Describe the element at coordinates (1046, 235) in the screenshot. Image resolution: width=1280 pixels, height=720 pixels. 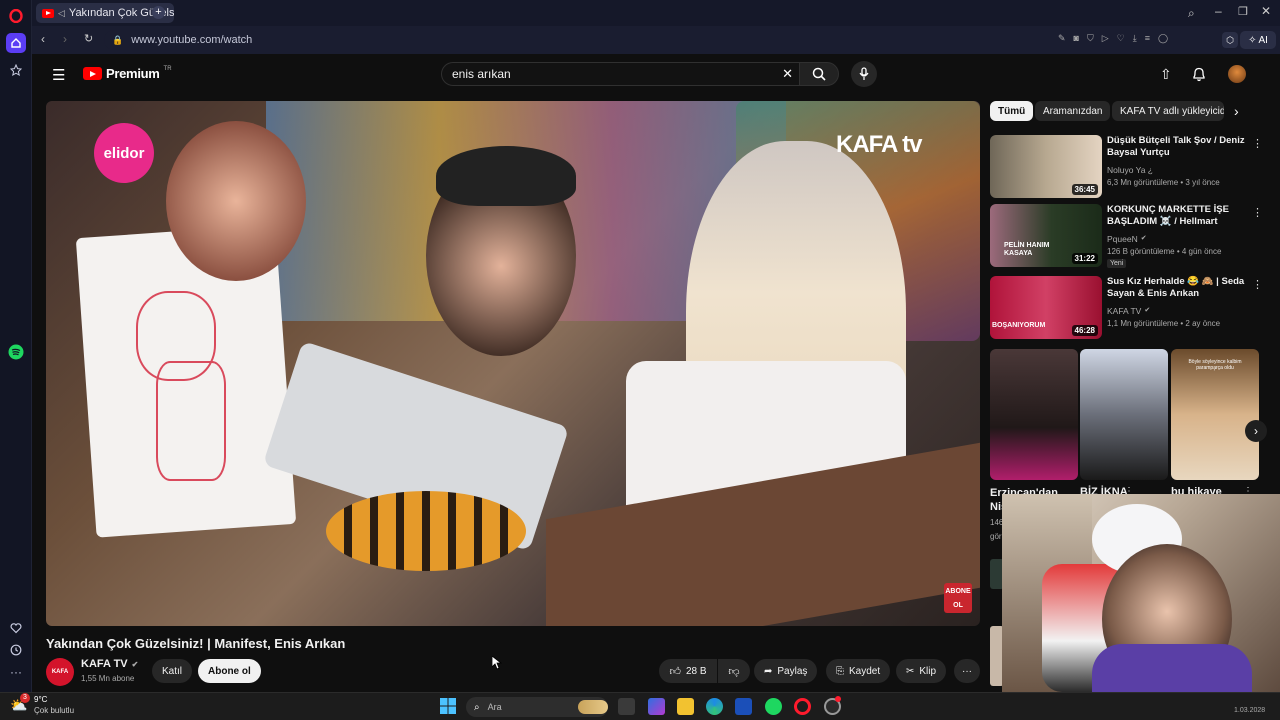
I see `recommendation-thumbnail: PELİN HANIM KASAYA 31:22` at that location.